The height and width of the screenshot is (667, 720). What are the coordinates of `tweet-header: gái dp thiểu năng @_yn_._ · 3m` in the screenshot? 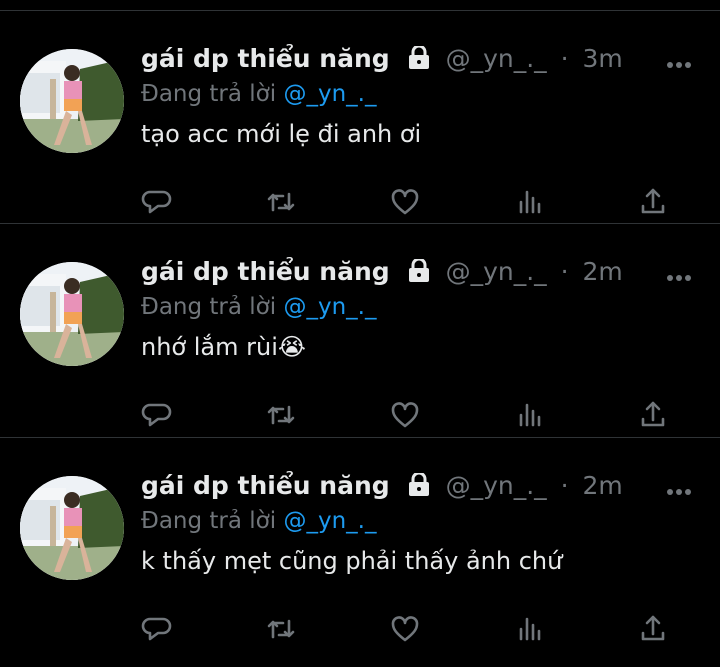 It's located at (390, 59).